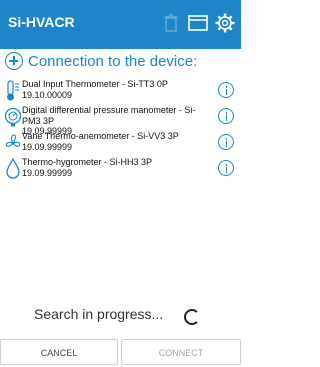 The width and height of the screenshot is (320, 367). Describe the element at coordinates (100, 136) in the screenshot. I see `device-name: Vane Thermo-anemometer - Si-VV3 3P` at that location.